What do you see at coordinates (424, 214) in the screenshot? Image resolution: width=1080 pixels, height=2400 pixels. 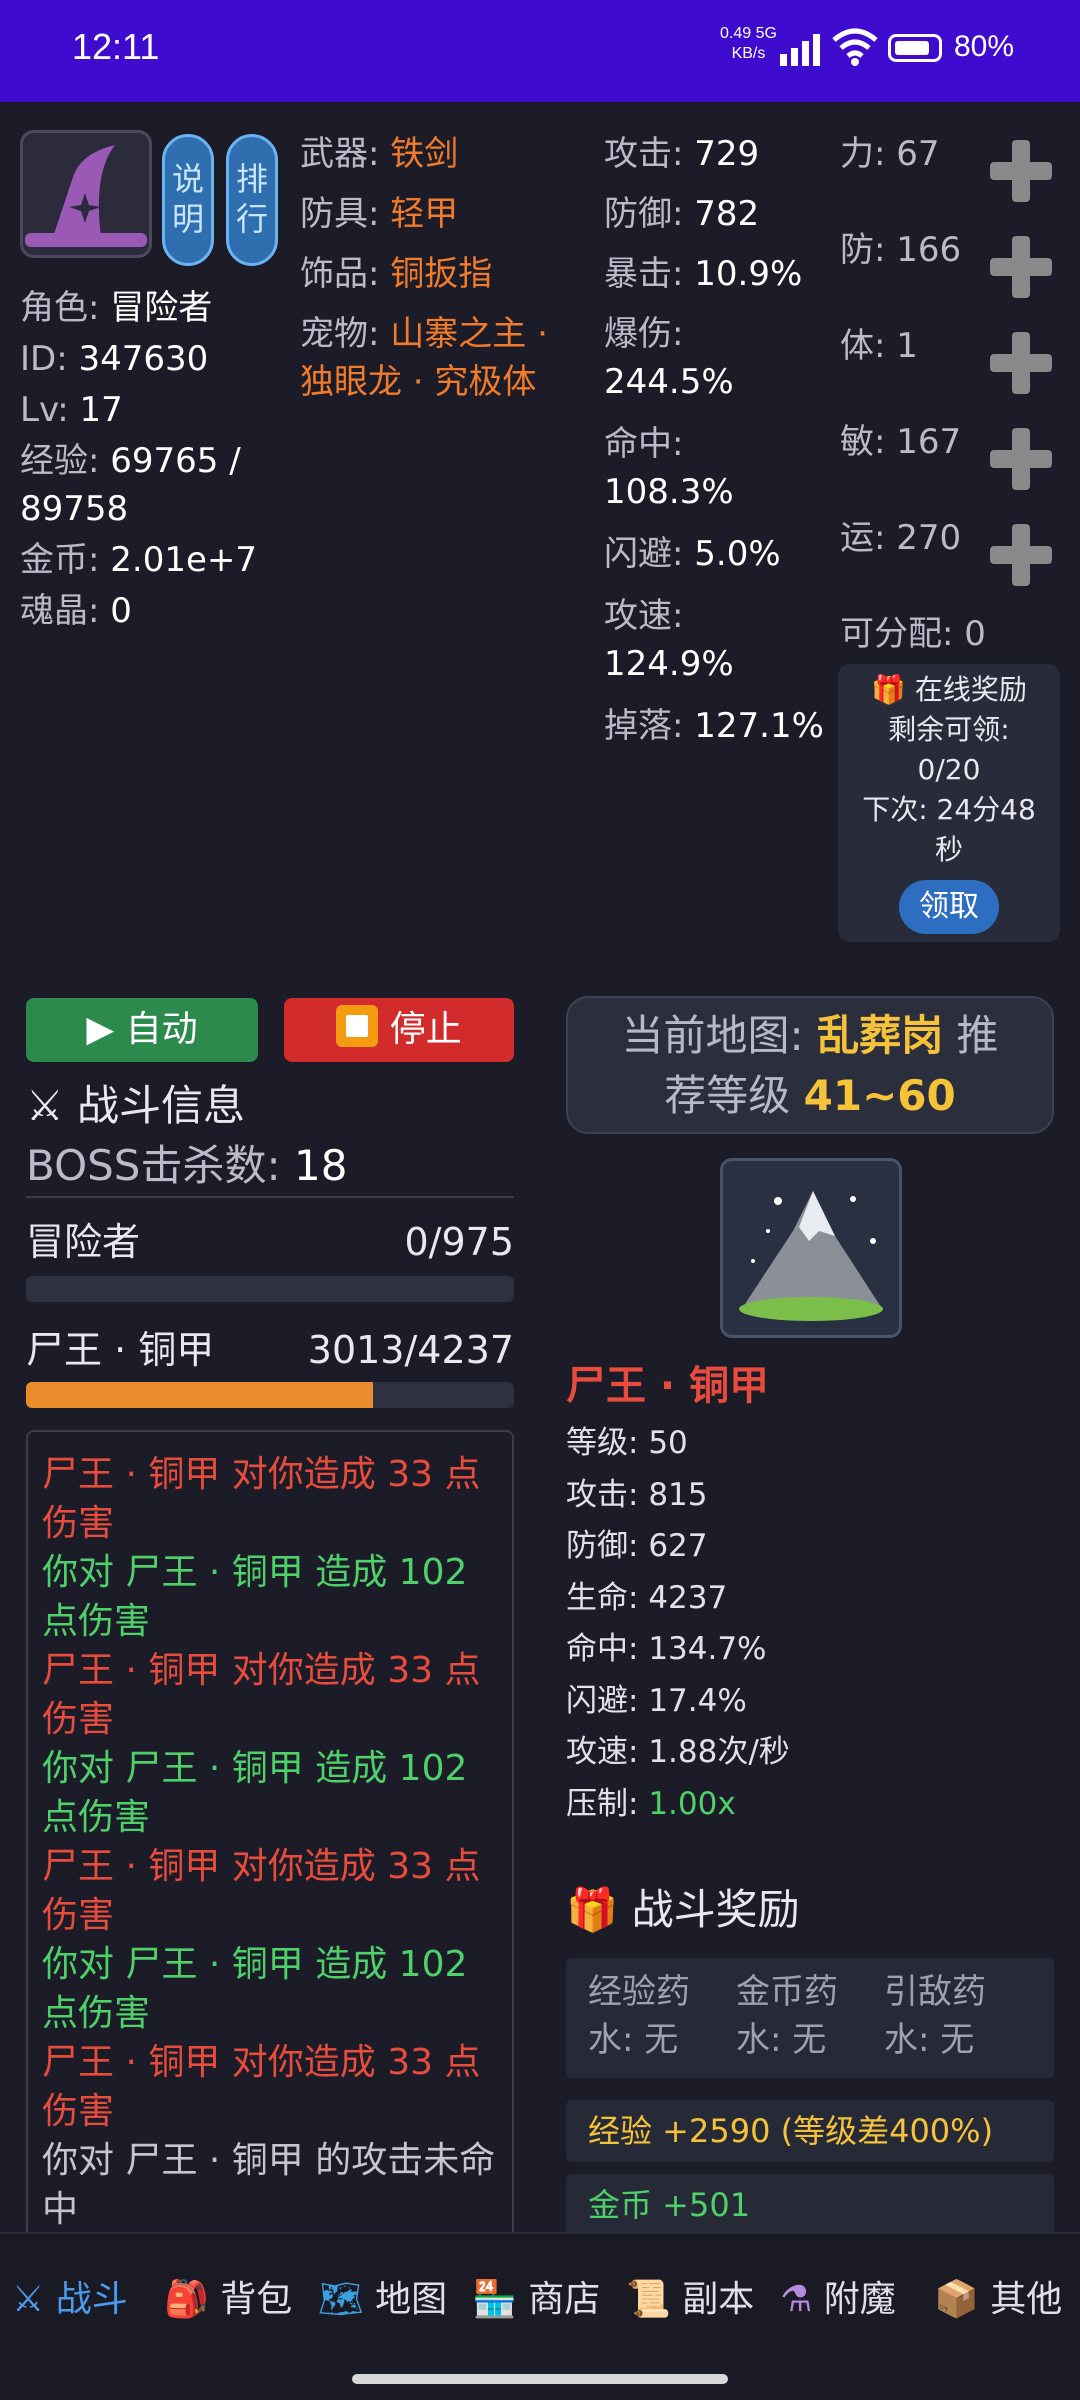 I see `armor-value: 轻甲` at bounding box center [424, 214].